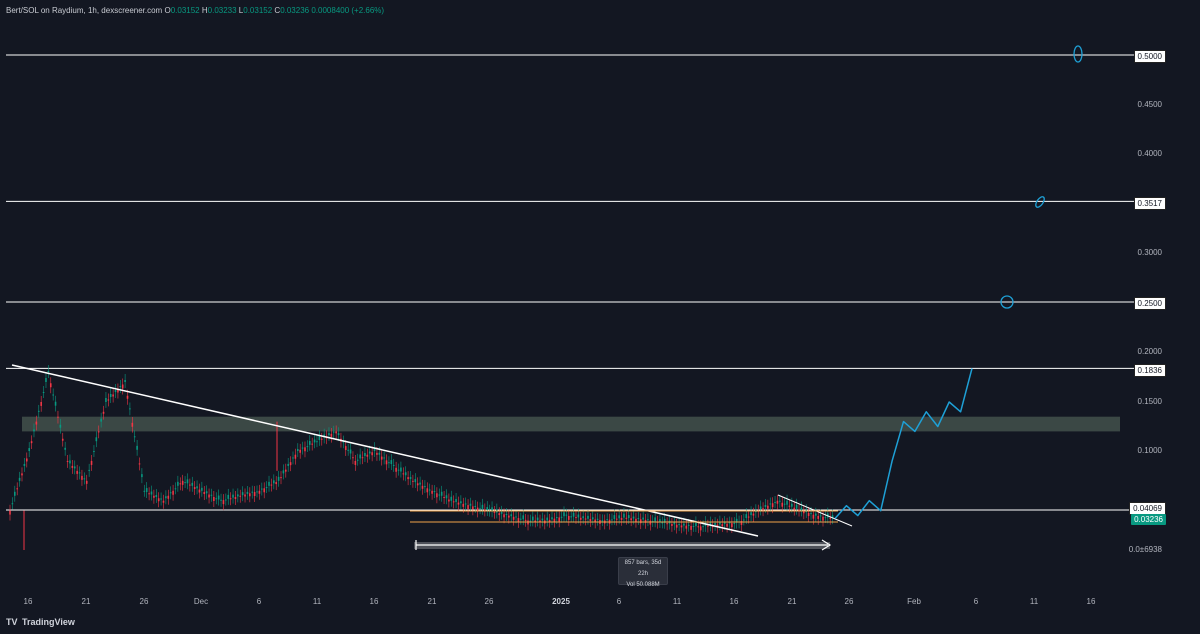 This screenshot has width=1200, height=634. I want to click on y-tick-1: 0.4000, so click(1149, 153).